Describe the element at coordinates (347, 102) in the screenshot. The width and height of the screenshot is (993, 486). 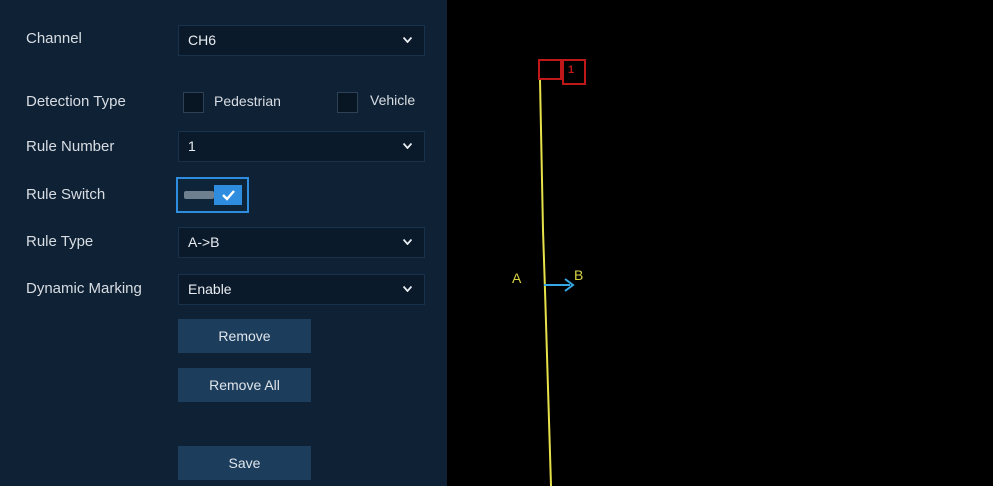
I see `vehicle-checkbox` at that location.